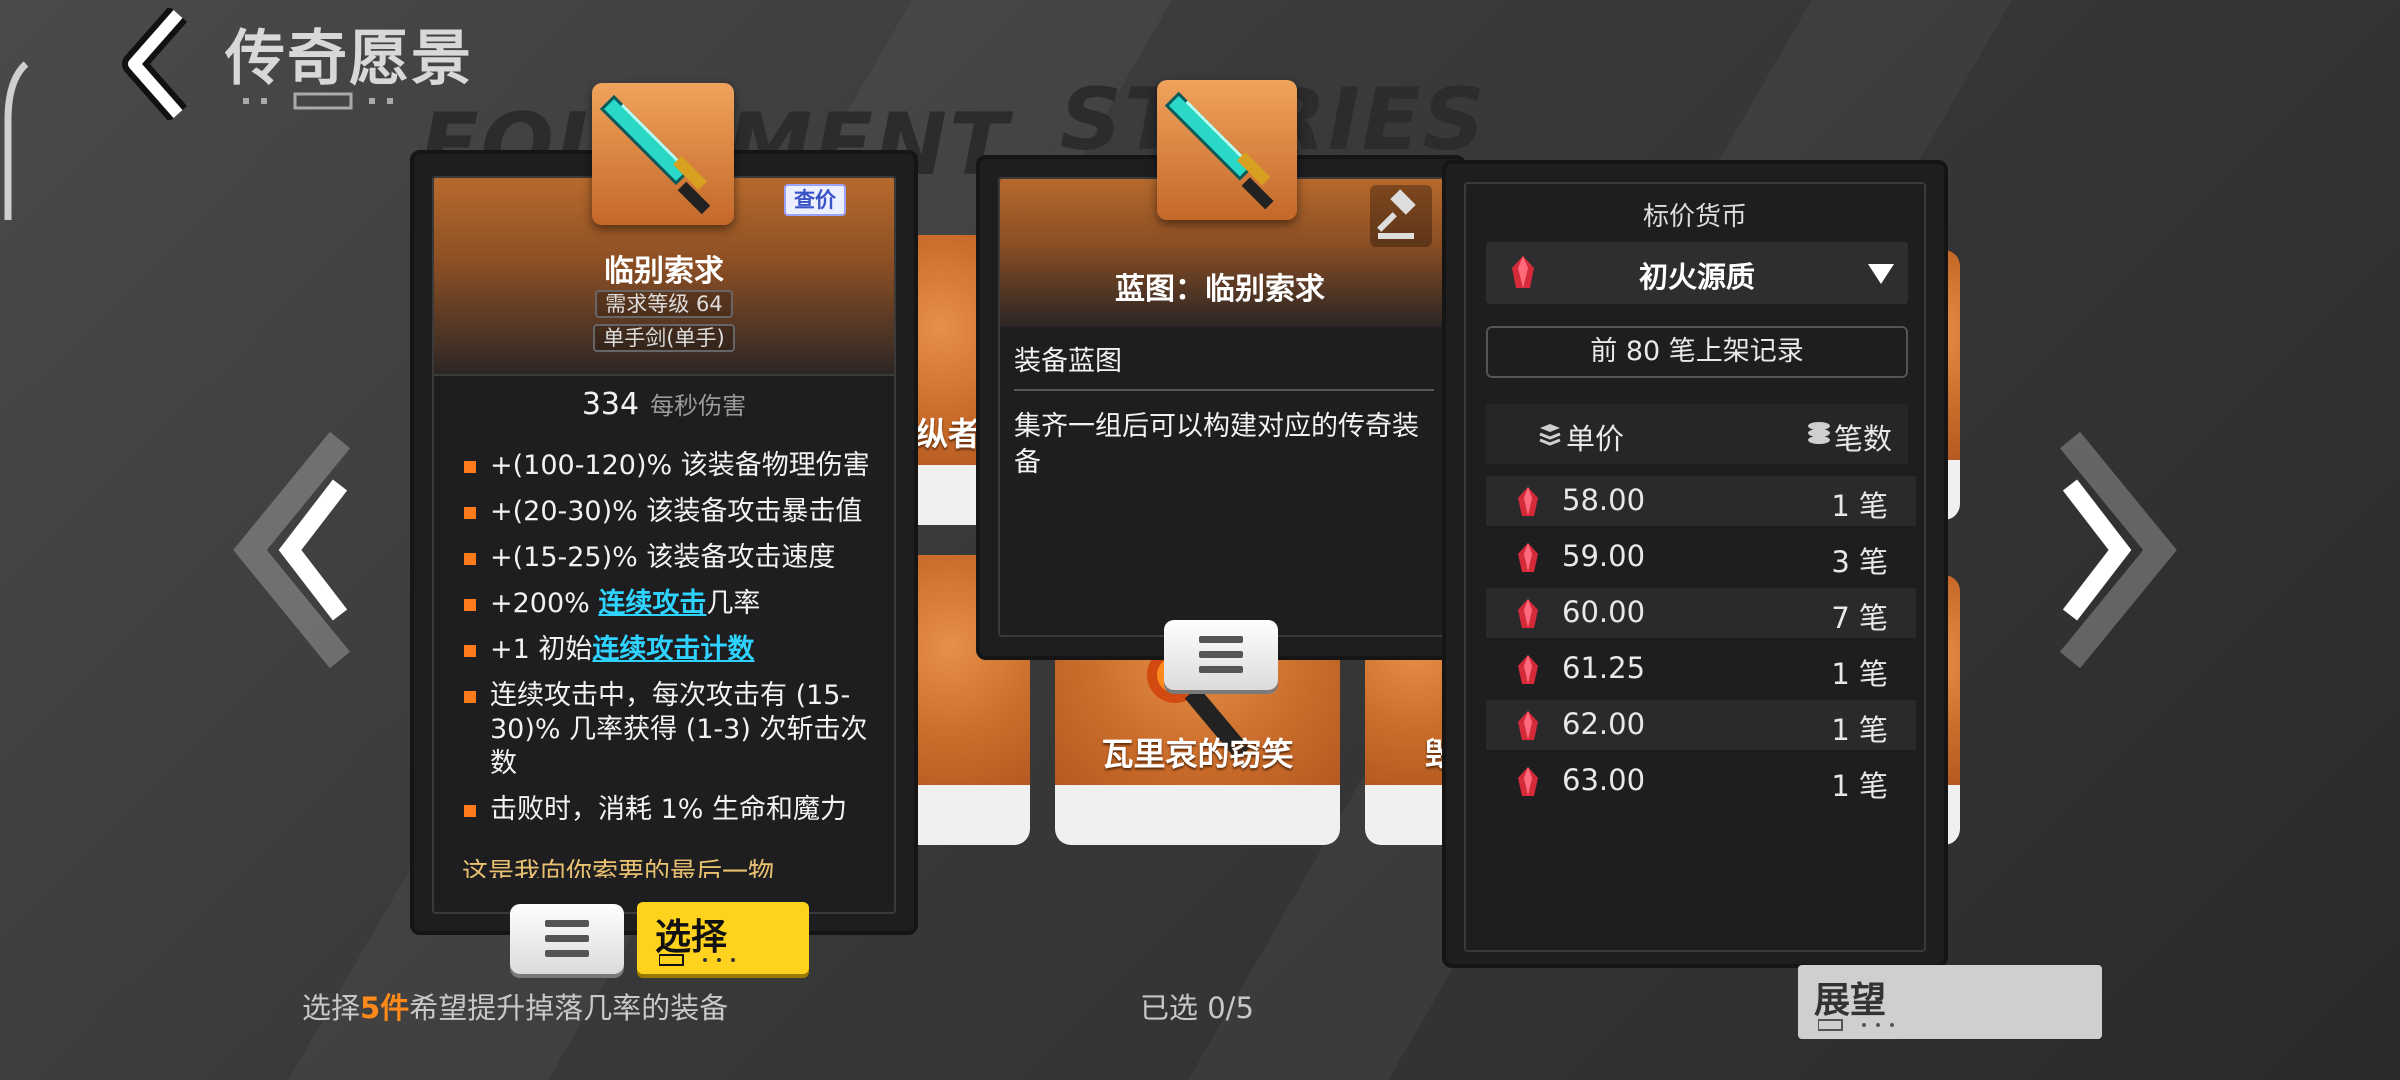 Image resolution: width=2400 pixels, height=1080 pixels. What do you see at coordinates (610, 404) in the screenshot?
I see `dps-value: 334` at bounding box center [610, 404].